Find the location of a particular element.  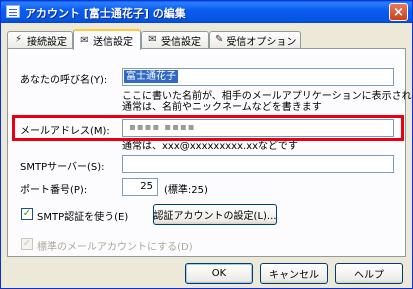

smtp-auth-checkbox: ✓ is located at coordinates (27, 214).